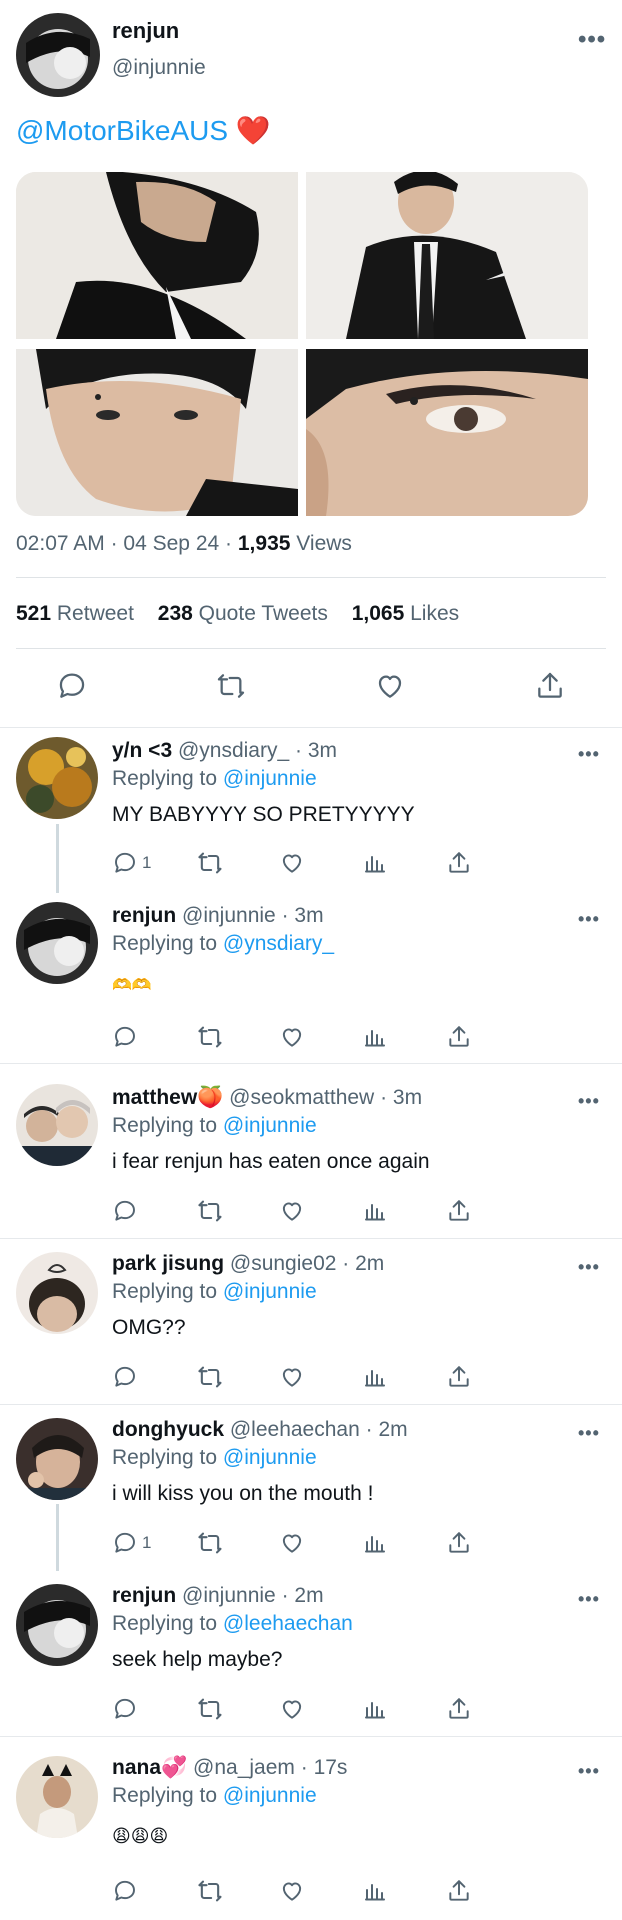 The height and width of the screenshot is (1920, 622). What do you see at coordinates (263, 814) in the screenshot?
I see `reply-text: MY BABYYYY SO PRETYYYYY` at bounding box center [263, 814].